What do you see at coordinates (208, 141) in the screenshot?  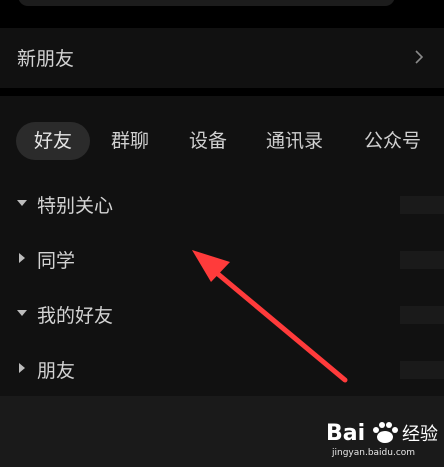 I see `tab-devices: 设备` at bounding box center [208, 141].